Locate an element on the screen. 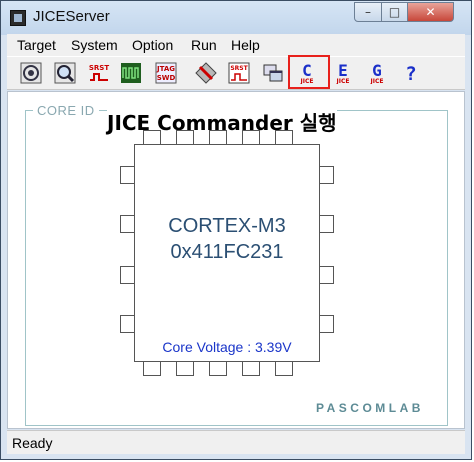 The width and height of the screenshot is (474, 462). help-button: ? is located at coordinates (411, 73).